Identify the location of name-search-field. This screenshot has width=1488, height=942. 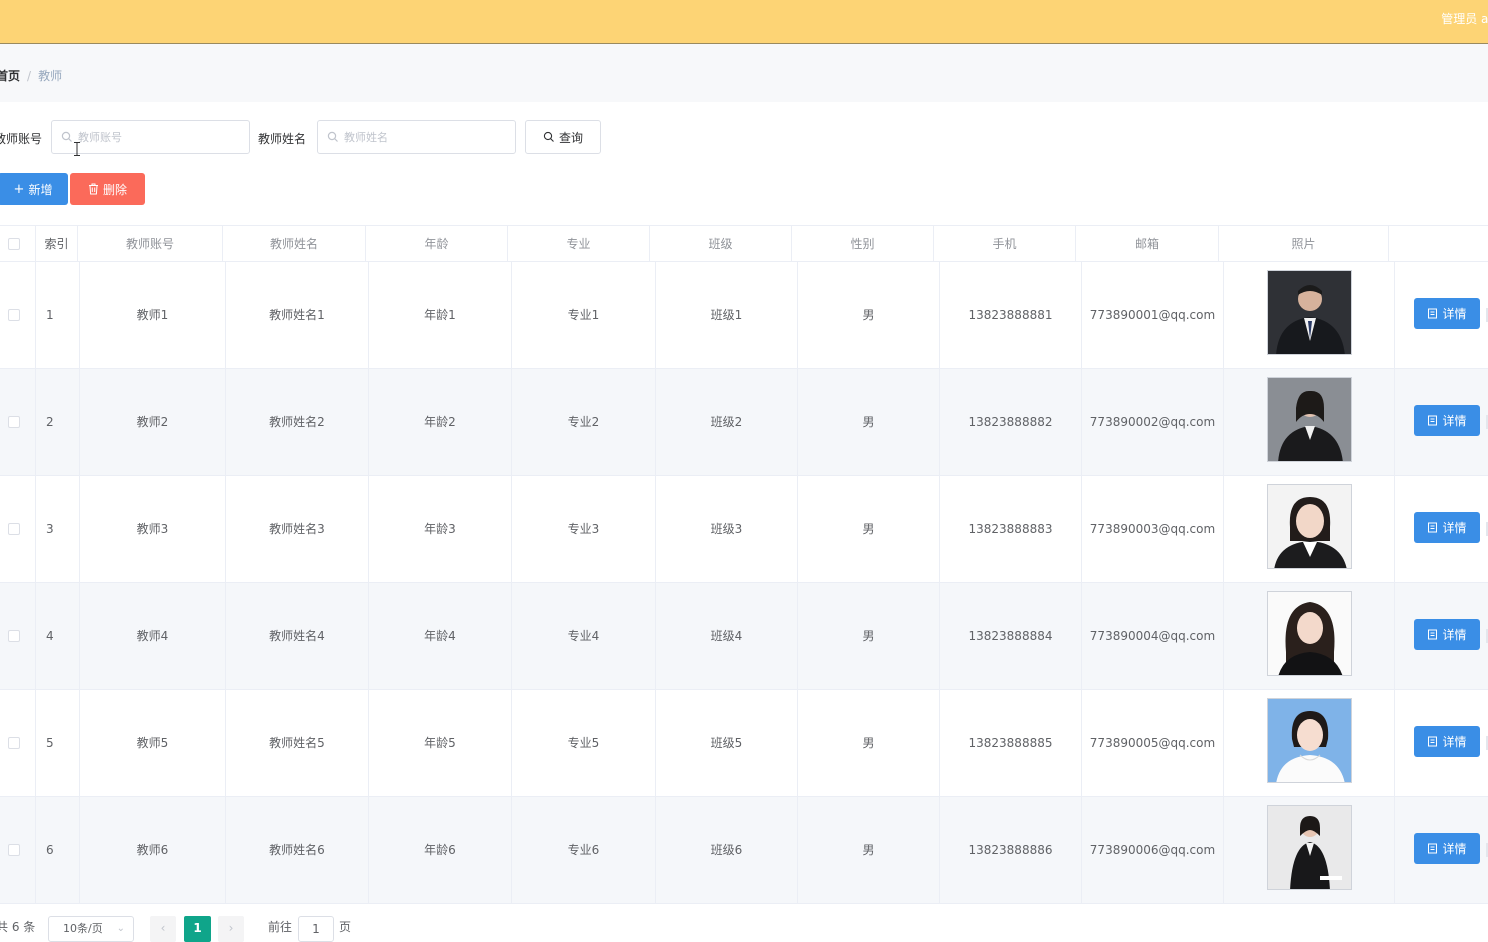
(416, 137).